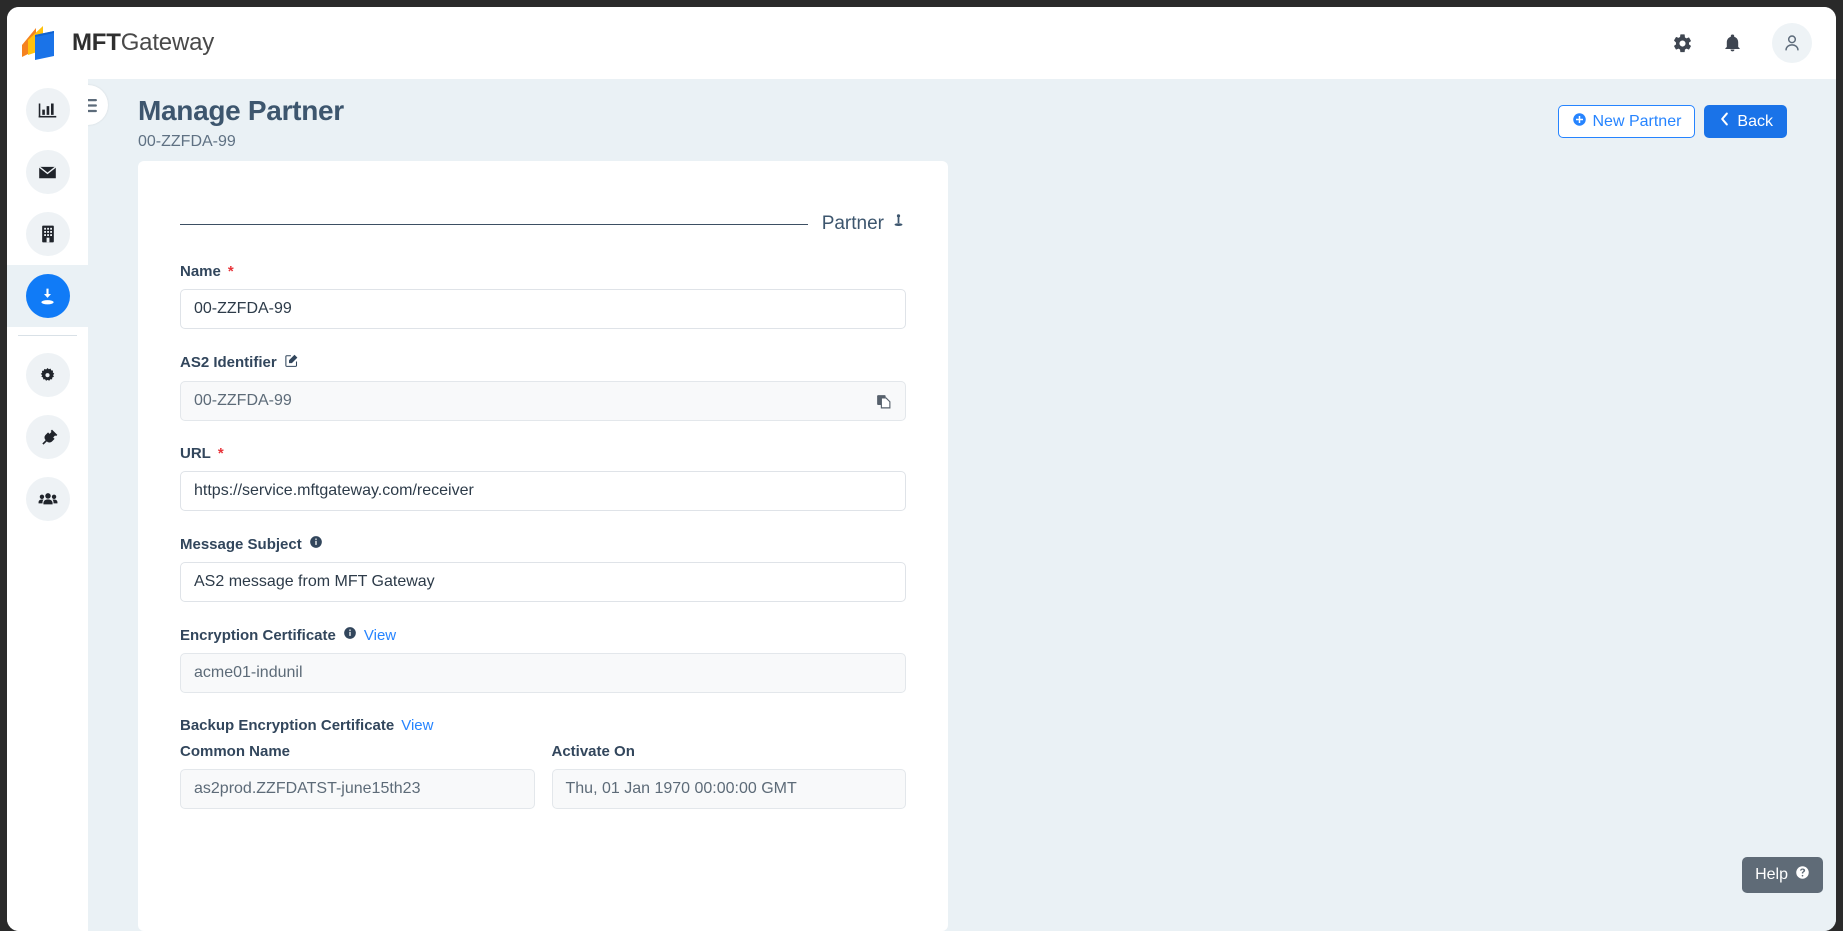 The image size is (1843, 931). Describe the element at coordinates (243, 400) in the screenshot. I see `as2-identifier-value: 00-ZZFDA-99` at that location.